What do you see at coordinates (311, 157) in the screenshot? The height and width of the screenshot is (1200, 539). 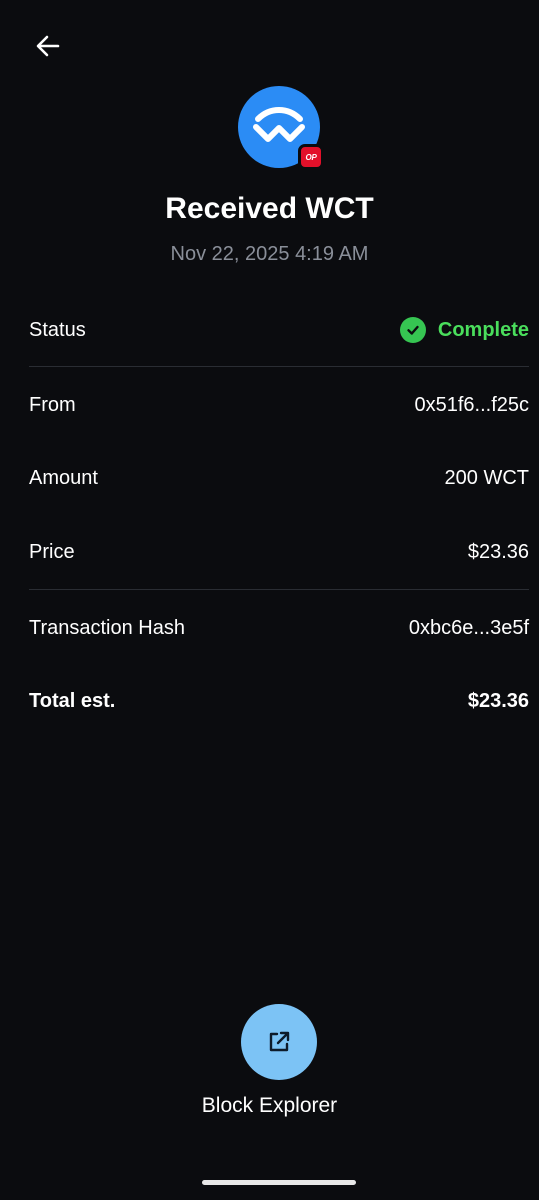 I see `network-badge: OP` at bounding box center [311, 157].